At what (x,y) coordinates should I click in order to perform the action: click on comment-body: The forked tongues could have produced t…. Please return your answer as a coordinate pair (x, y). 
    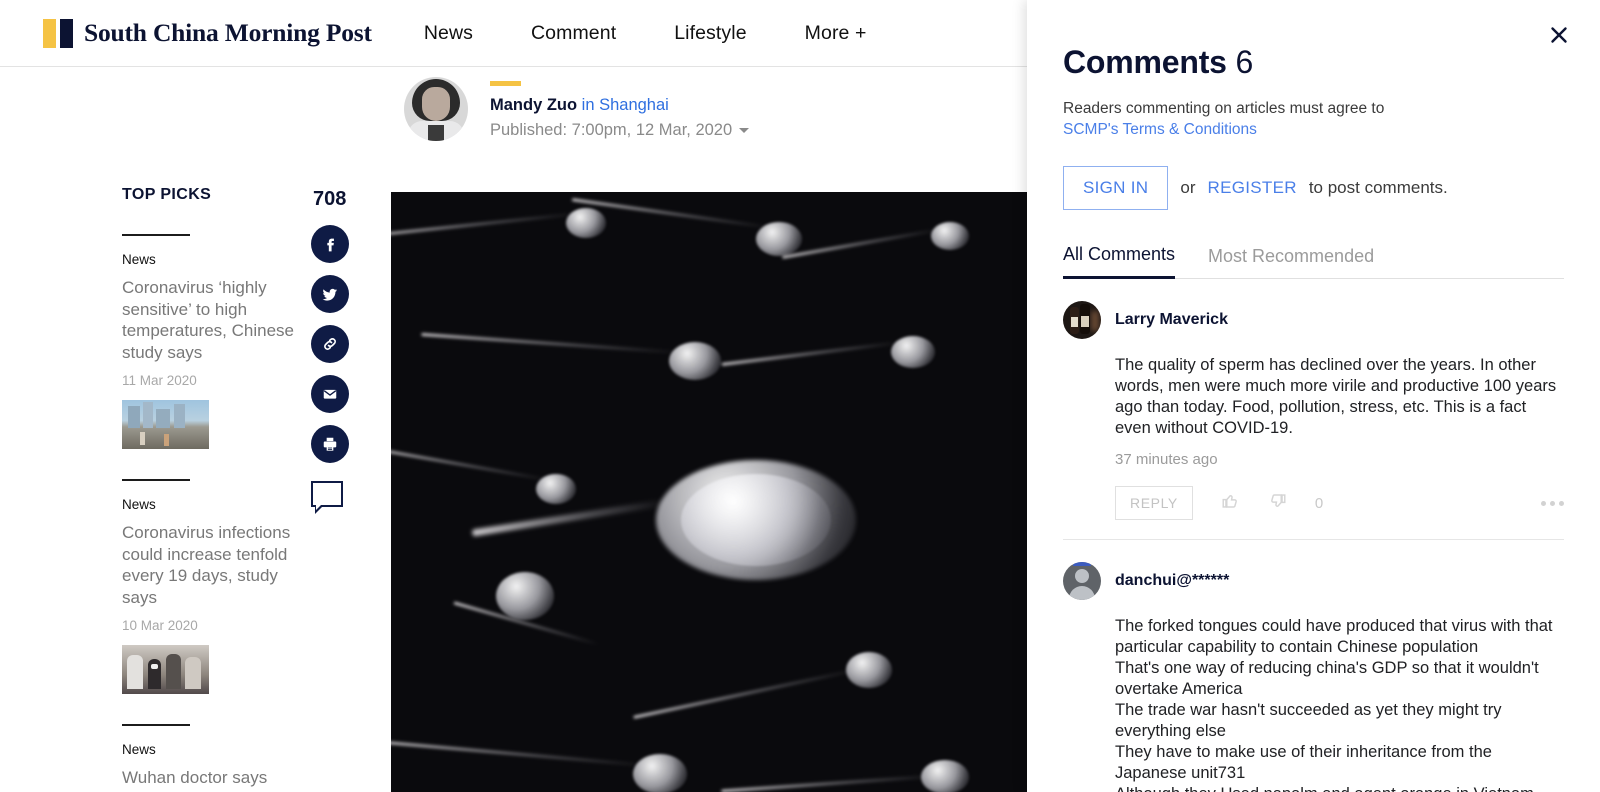
    Looking at the image, I should click on (1334, 704).